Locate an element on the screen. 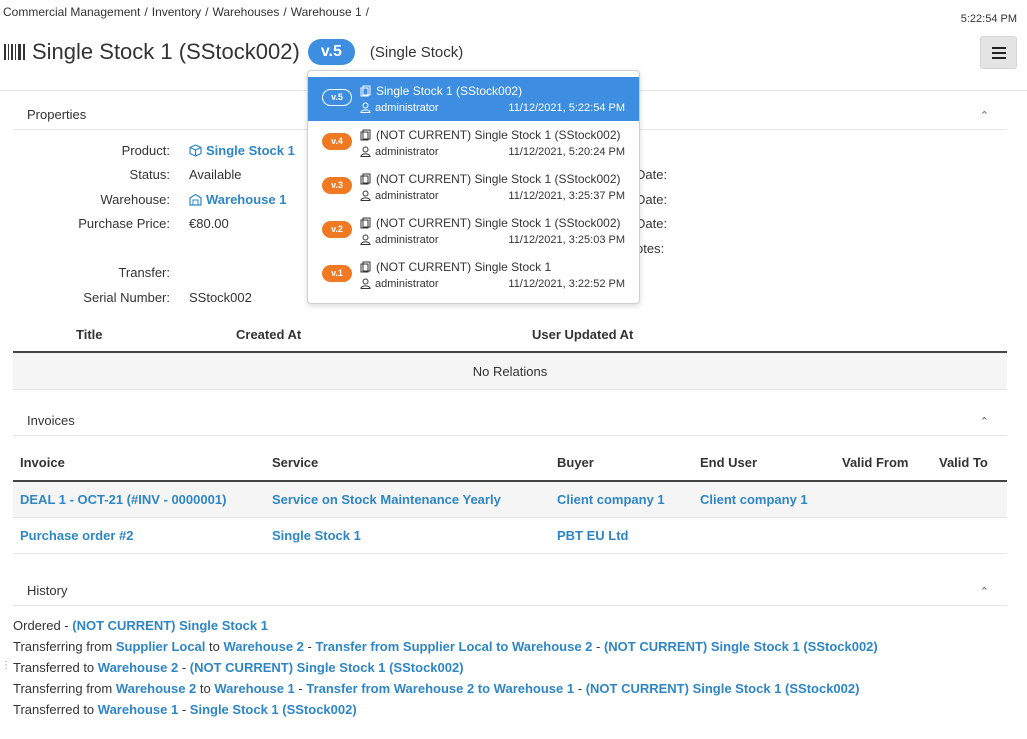  warehouse-link: Warehouse 1 is located at coordinates (246, 199).